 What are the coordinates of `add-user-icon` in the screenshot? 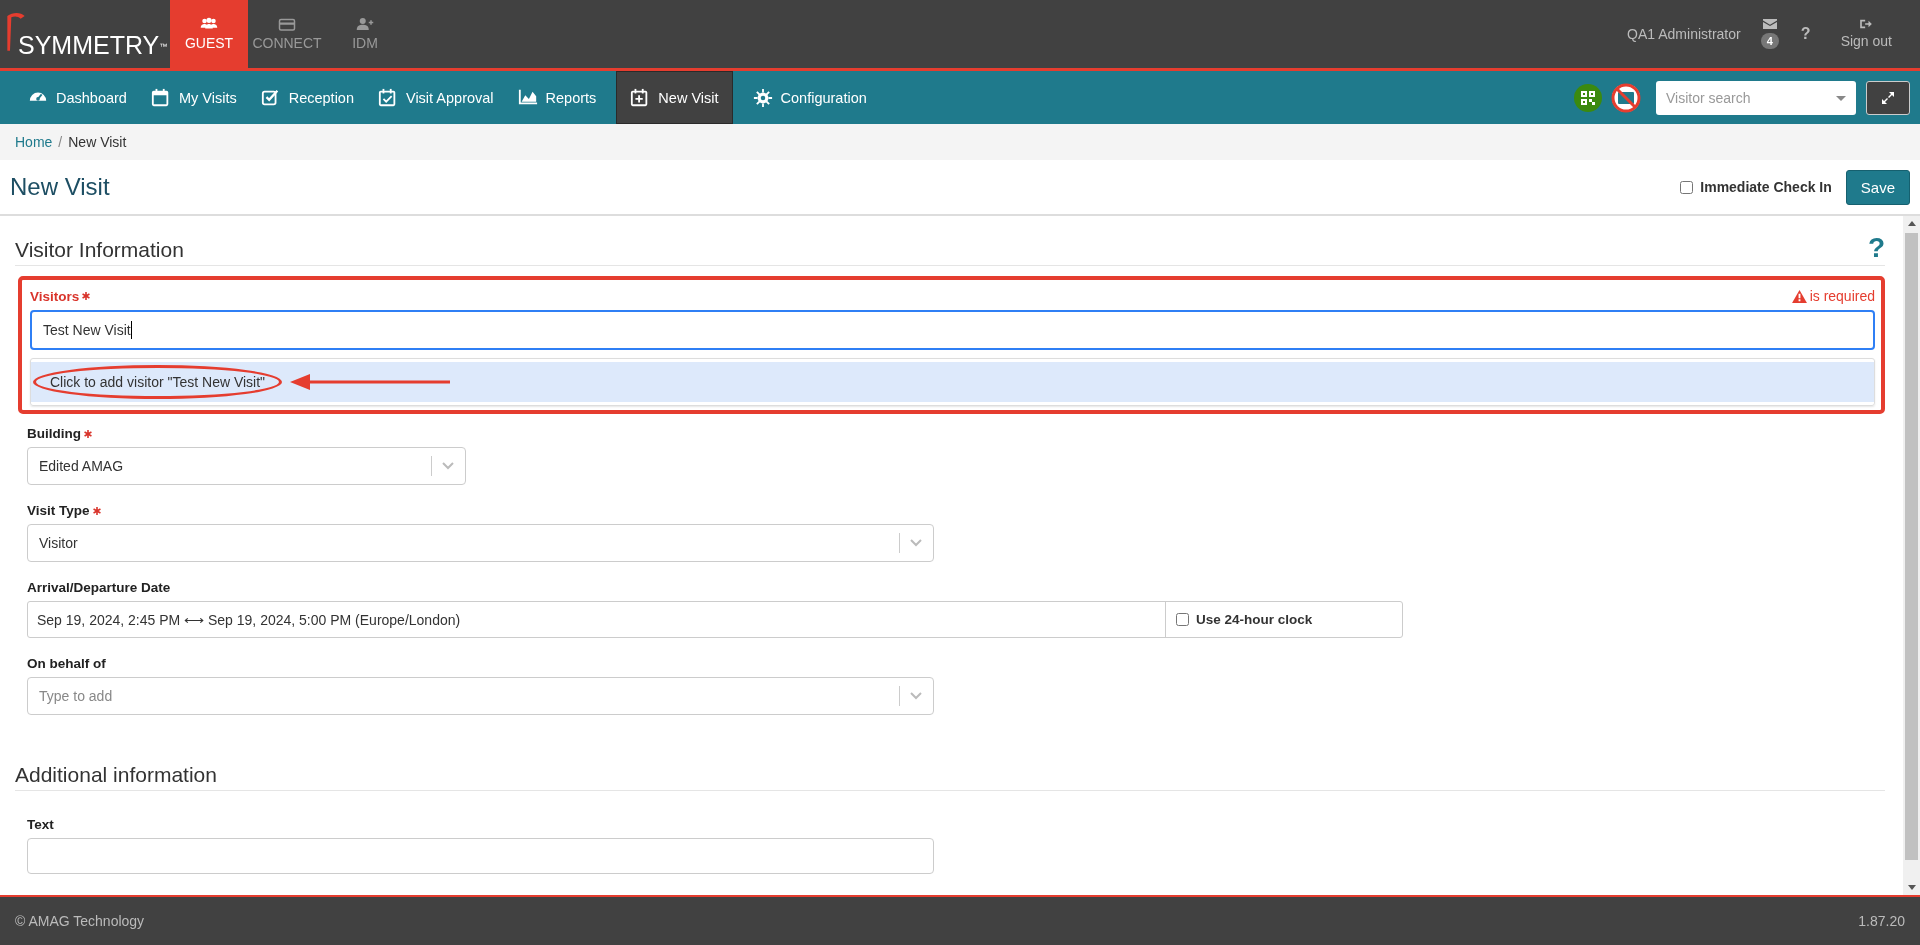 It's located at (365, 24).